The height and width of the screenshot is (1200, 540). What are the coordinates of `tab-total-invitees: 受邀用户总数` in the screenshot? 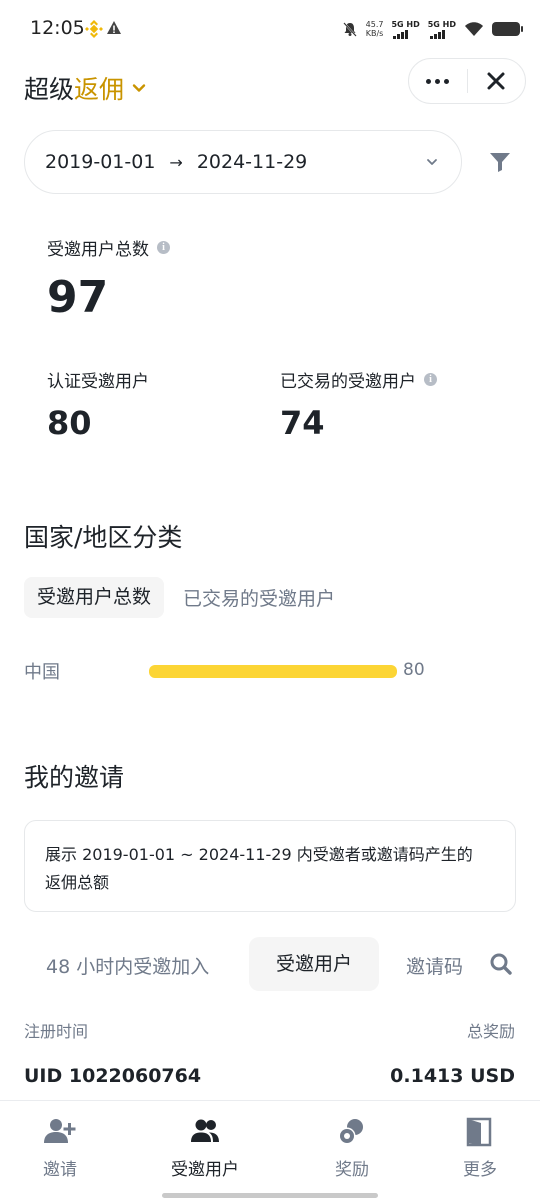 It's located at (94, 597).